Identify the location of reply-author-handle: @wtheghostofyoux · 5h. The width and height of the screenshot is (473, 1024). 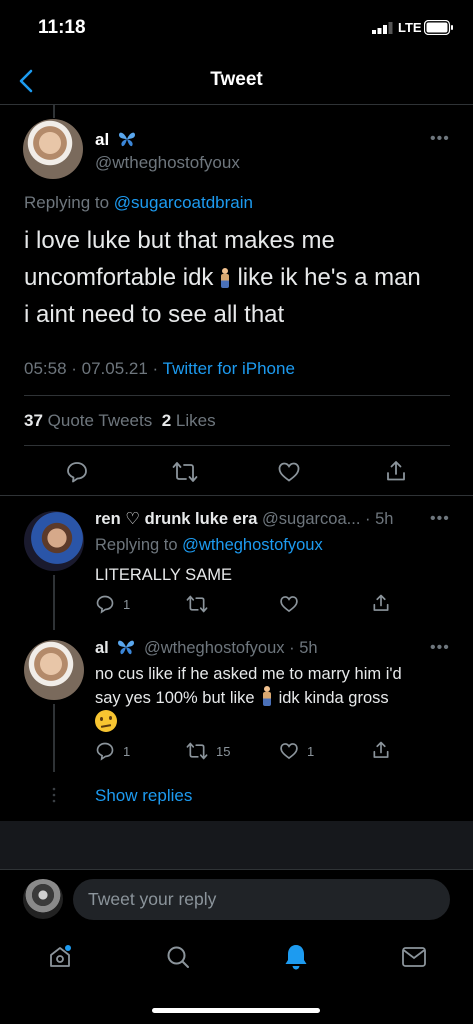
(230, 648).